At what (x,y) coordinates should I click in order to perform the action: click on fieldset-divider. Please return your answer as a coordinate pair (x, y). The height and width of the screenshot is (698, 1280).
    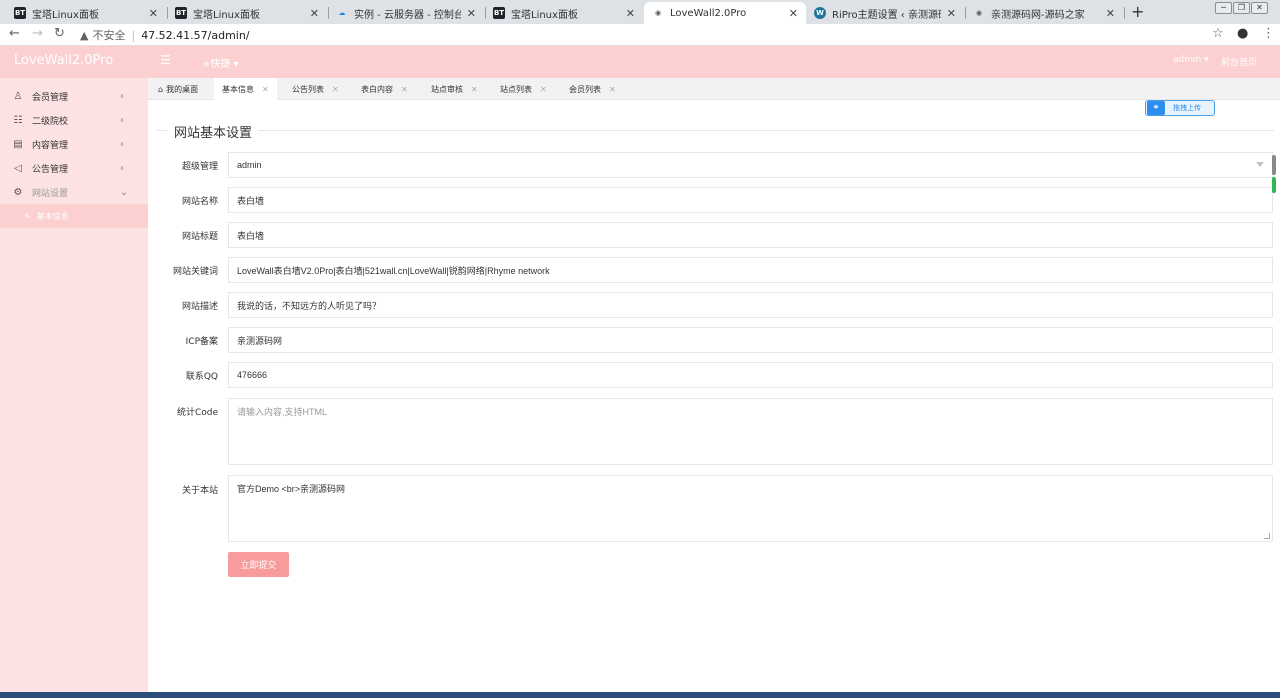
    Looking at the image, I should click on (715, 130).